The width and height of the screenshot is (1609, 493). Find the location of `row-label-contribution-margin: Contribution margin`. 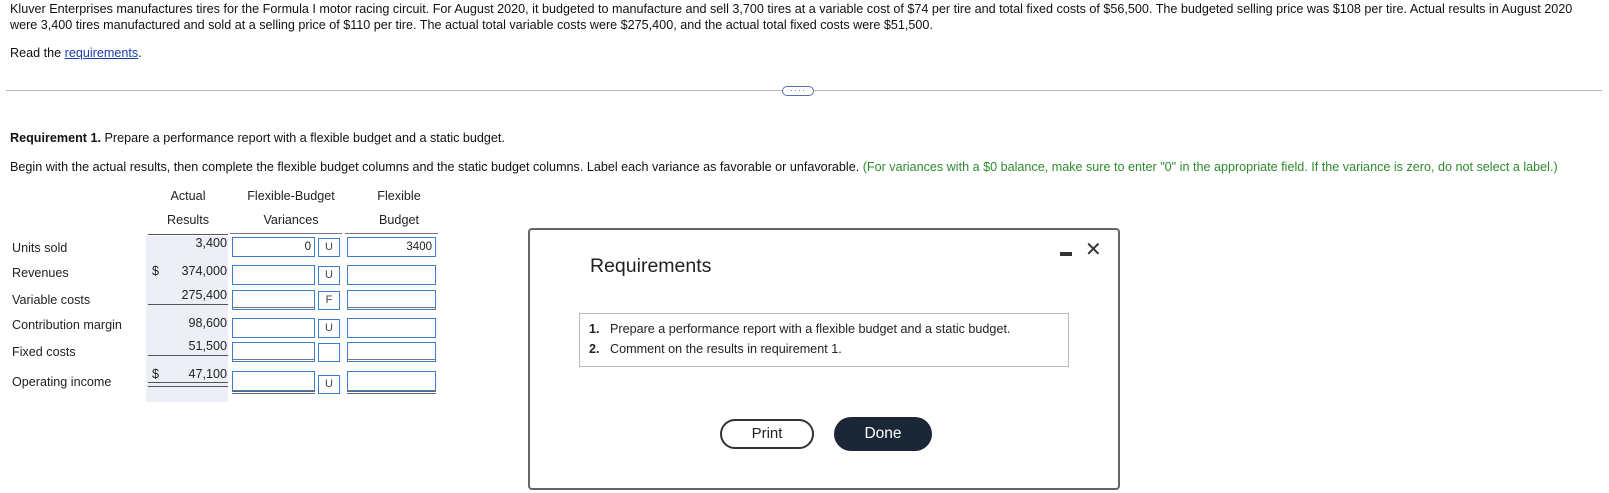

row-label-contribution-margin: Contribution margin is located at coordinates (67, 325).